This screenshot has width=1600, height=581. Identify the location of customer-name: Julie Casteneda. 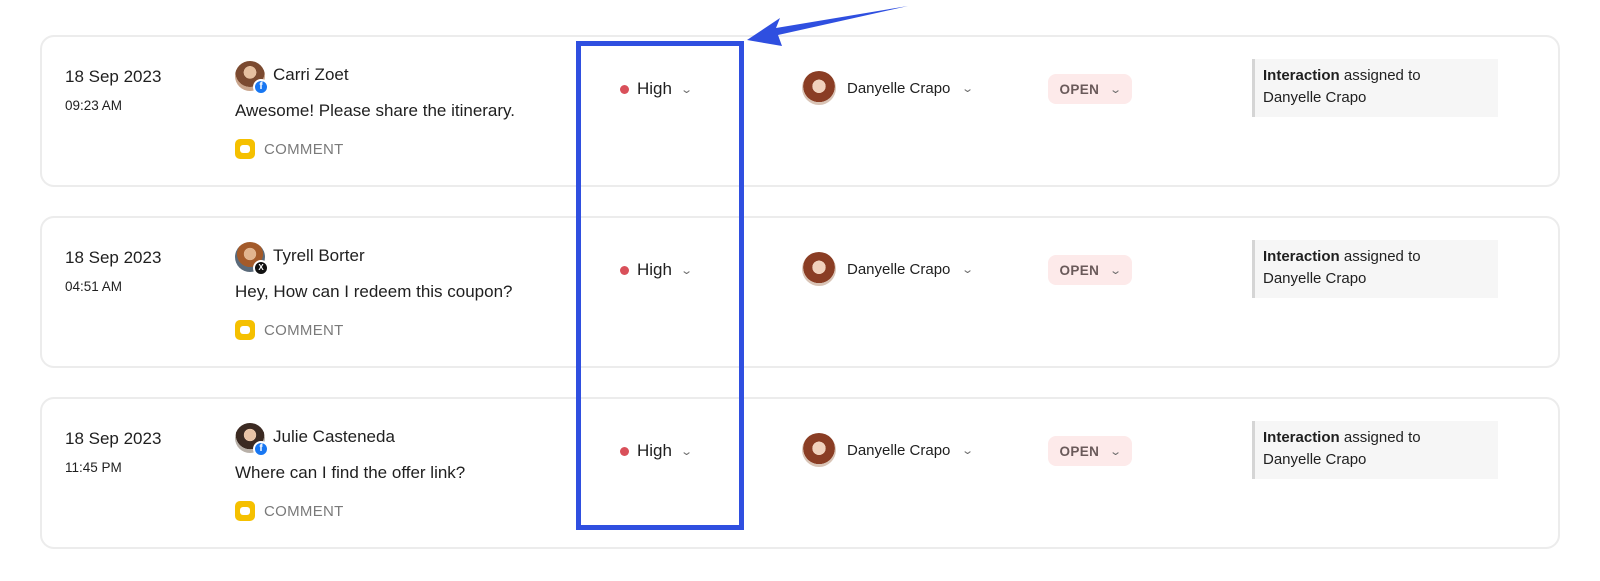
(334, 437).